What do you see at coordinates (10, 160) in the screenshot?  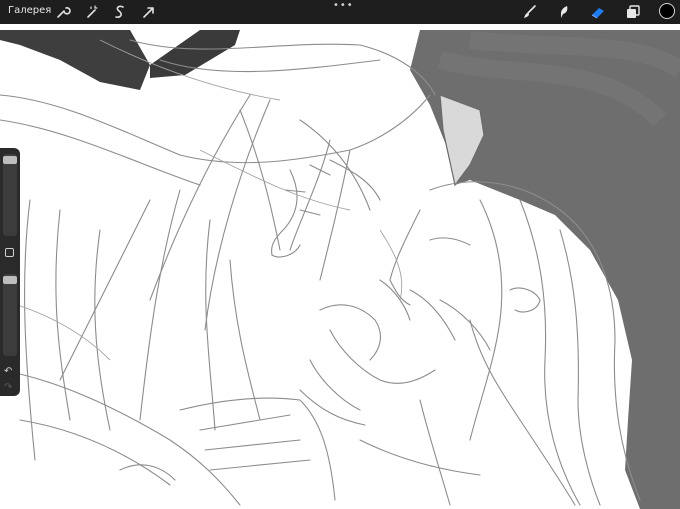 I see `brush-size-thumb` at bounding box center [10, 160].